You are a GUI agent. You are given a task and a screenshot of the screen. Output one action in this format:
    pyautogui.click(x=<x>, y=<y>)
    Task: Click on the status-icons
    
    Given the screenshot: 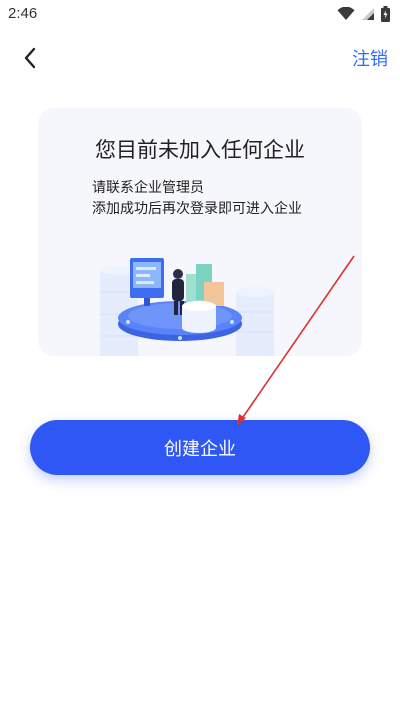 What is the action you would take?
    pyautogui.click(x=363, y=14)
    